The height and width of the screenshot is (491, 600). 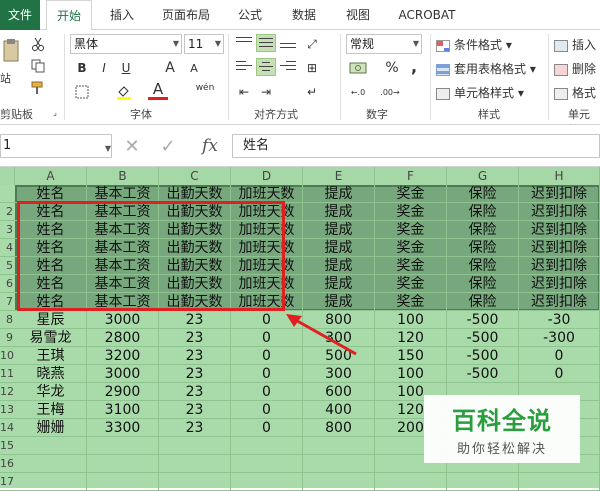 What do you see at coordinates (124, 92) in the screenshot?
I see `fill-color-icon` at bounding box center [124, 92].